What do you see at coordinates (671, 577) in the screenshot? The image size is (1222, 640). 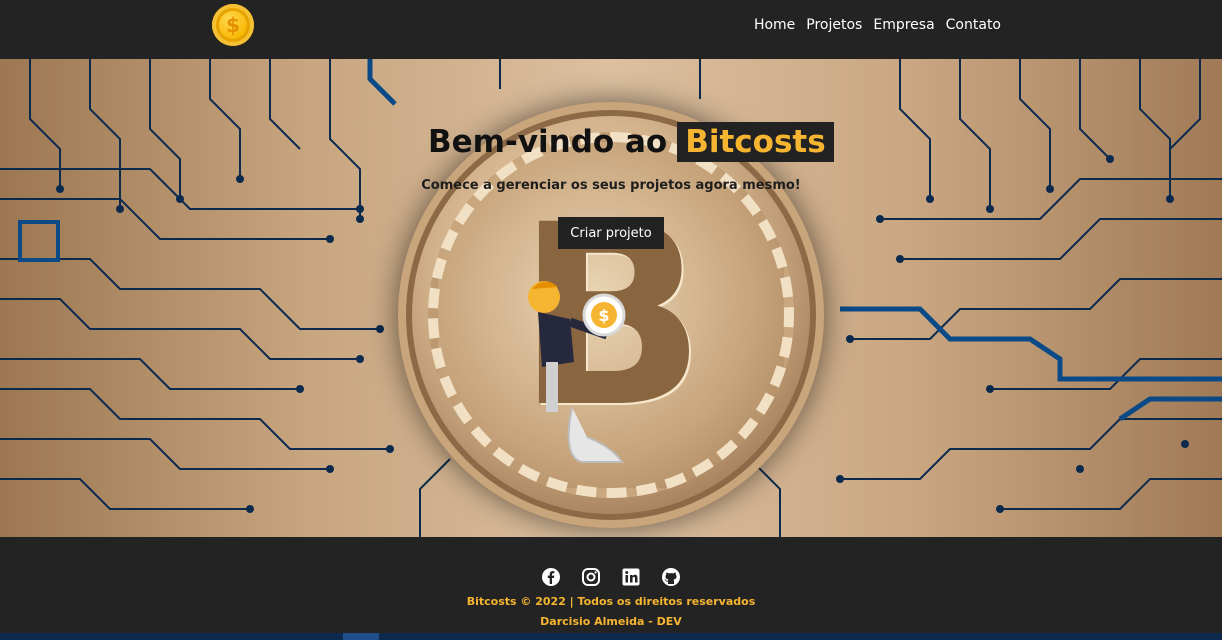 I see `github-icon` at bounding box center [671, 577].